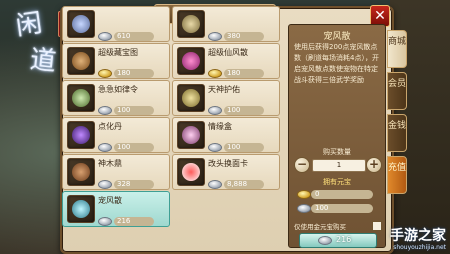 Image resolution: width=450 pixels, height=254 pixels. I want to click on gold-only-checkbox, so click(377, 226).